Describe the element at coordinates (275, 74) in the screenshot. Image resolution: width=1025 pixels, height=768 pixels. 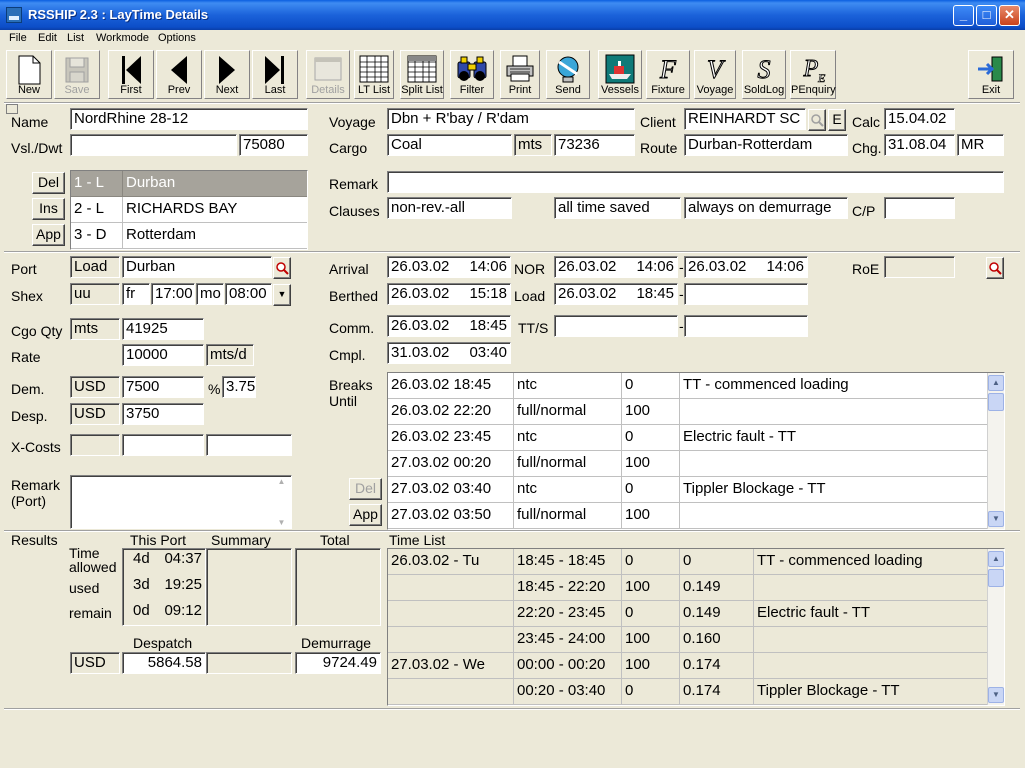
I see `last-button: Last` at that location.